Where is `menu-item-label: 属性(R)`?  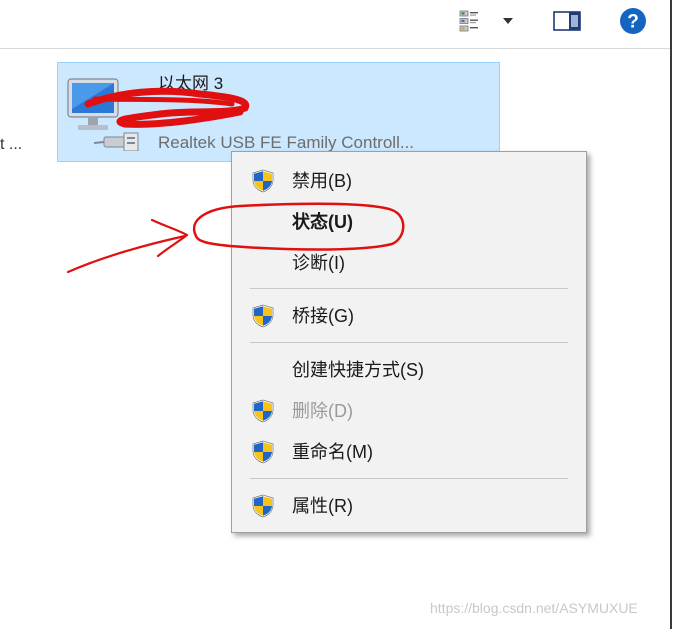 menu-item-label: 属性(R) is located at coordinates (322, 506).